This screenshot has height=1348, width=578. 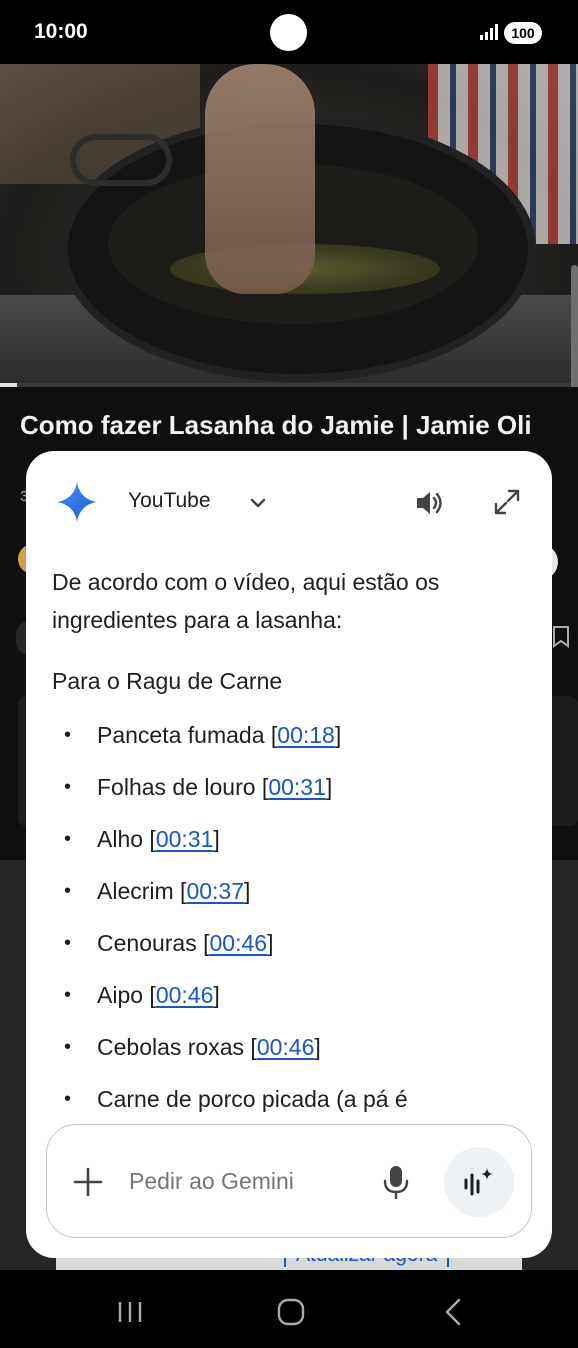 I want to click on timestamp-link: 00:37, so click(x=215, y=891).